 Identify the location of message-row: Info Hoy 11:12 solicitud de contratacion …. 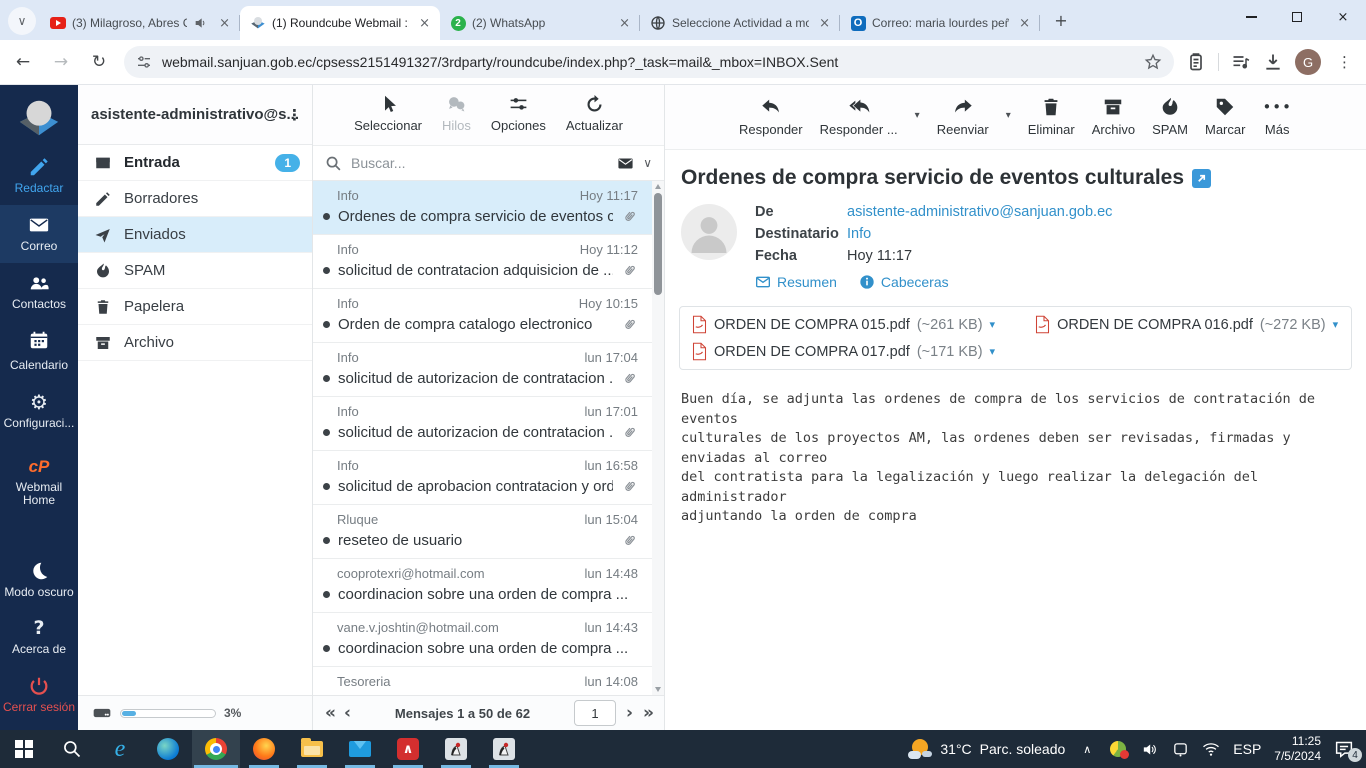
(488, 262).